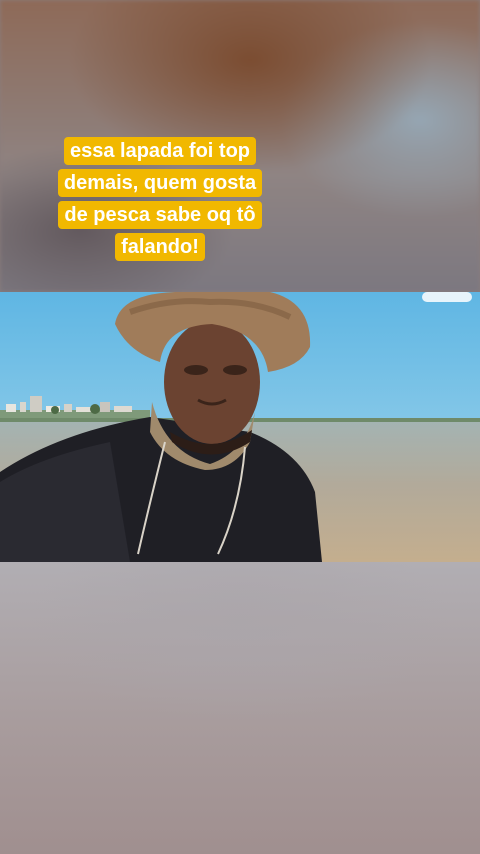 This screenshot has width=480, height=854. Describe the element at coordinates (160, 151) in the screenshot. I see `caption-line-1: essa lapada foi top` at that location.